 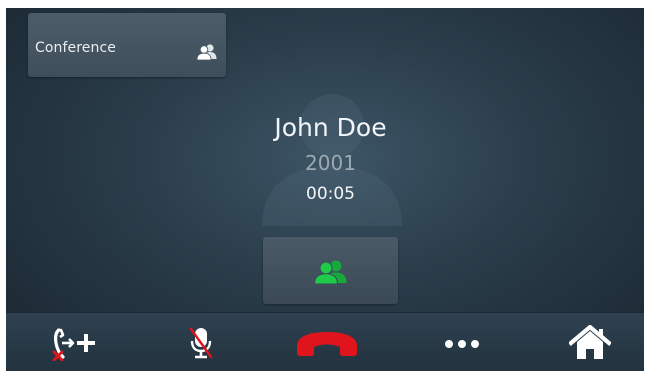 What do you see at coordinates (330, 127) in the screenshot?
I see `caller-name: John Doe` at bounding box center [330, 127].